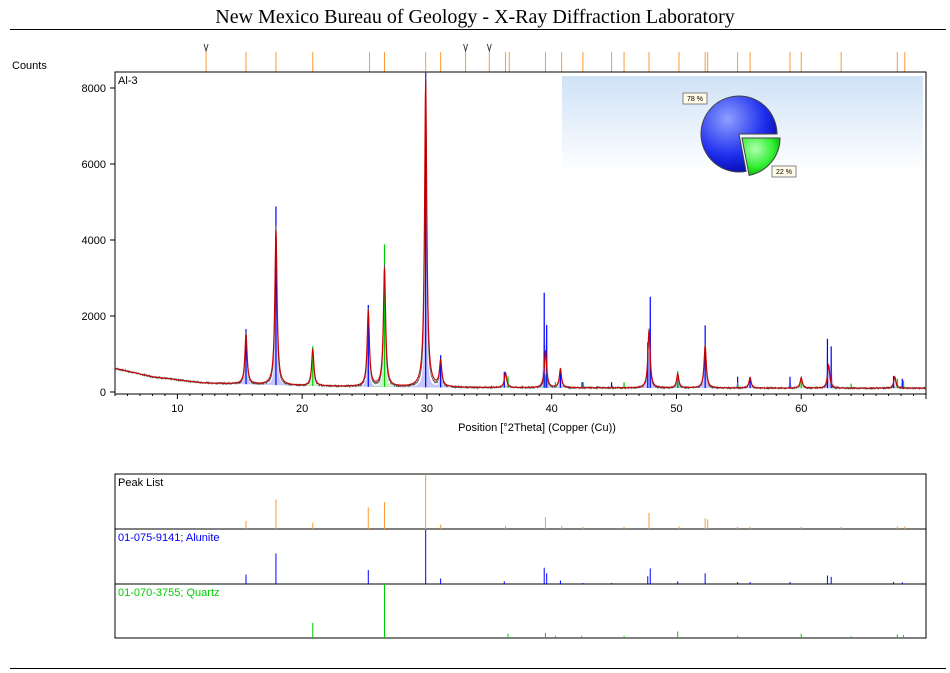  What do you see at coordinates (177, 409) in the screenshot?
I see `x-tick-label: 10` at bounding box center [177, 409].